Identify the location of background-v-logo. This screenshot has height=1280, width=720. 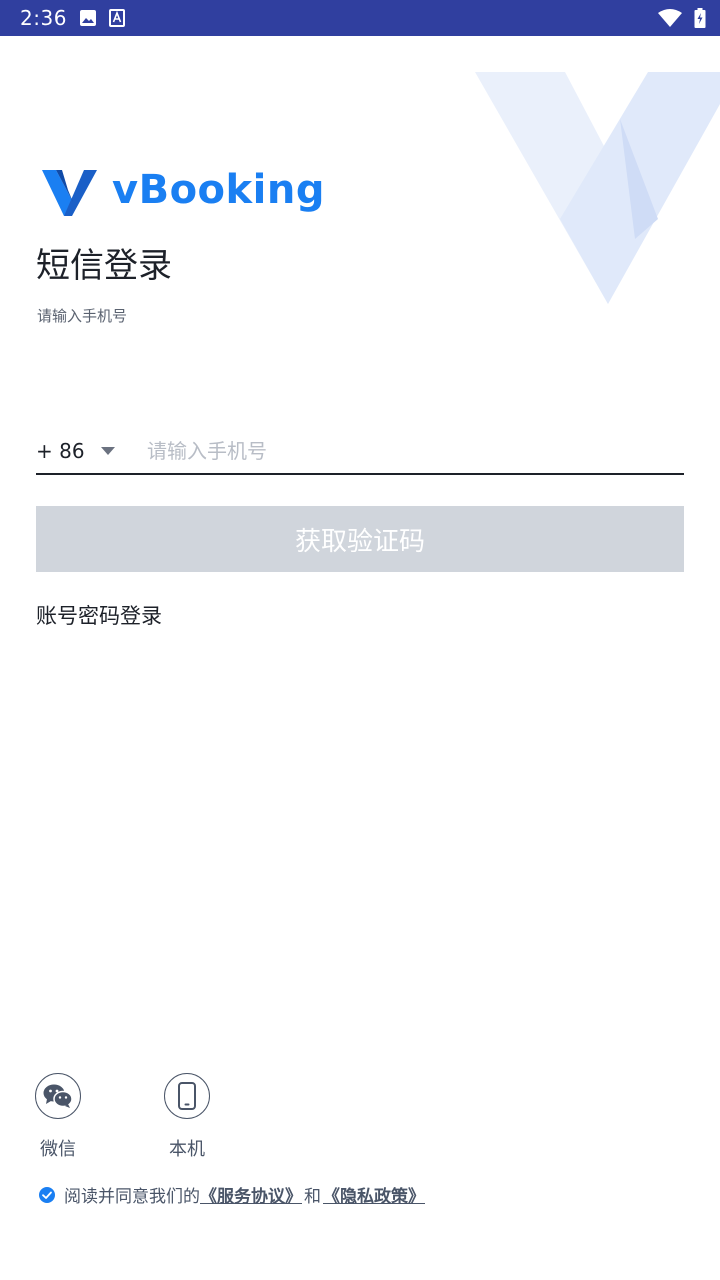
(597, 188).